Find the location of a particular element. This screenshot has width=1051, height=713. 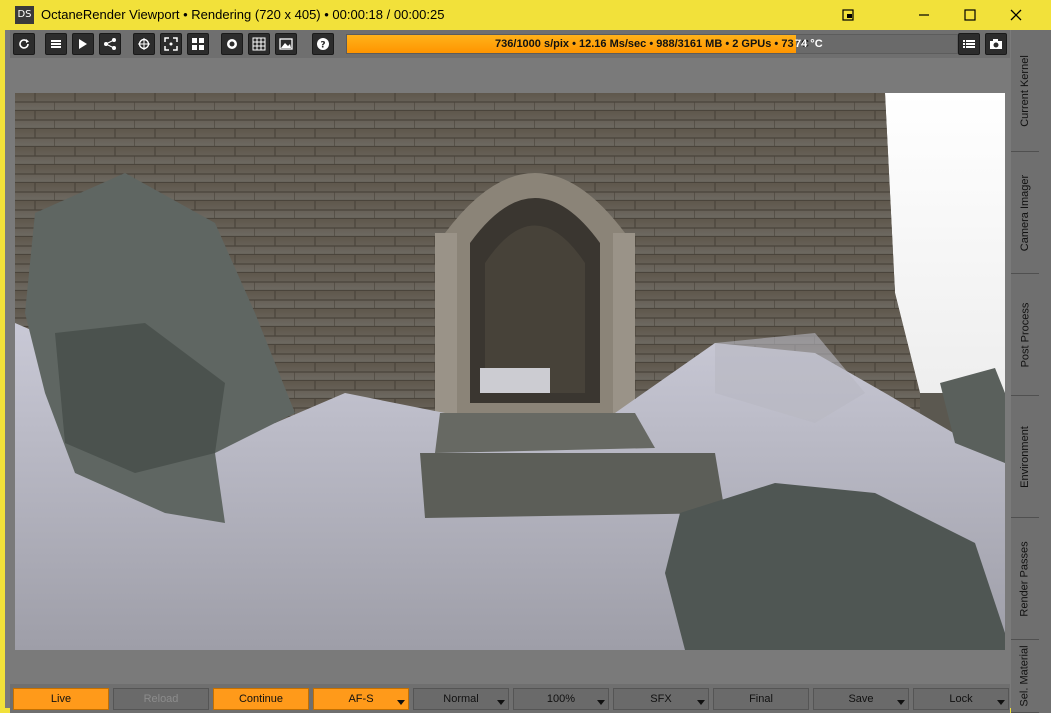

side-tab-sel-material: Sel. Material is located at coordinates (1025, 676).